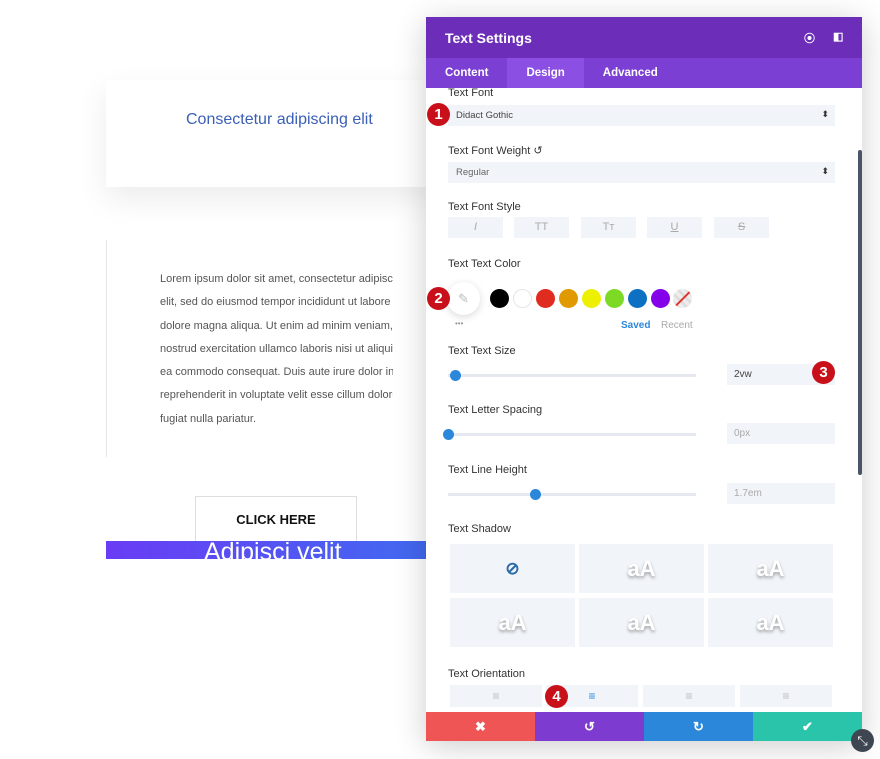 The width and height of the screenshot is (880, 759). I want to click on align-left-button: ≡, so click(496, 696).